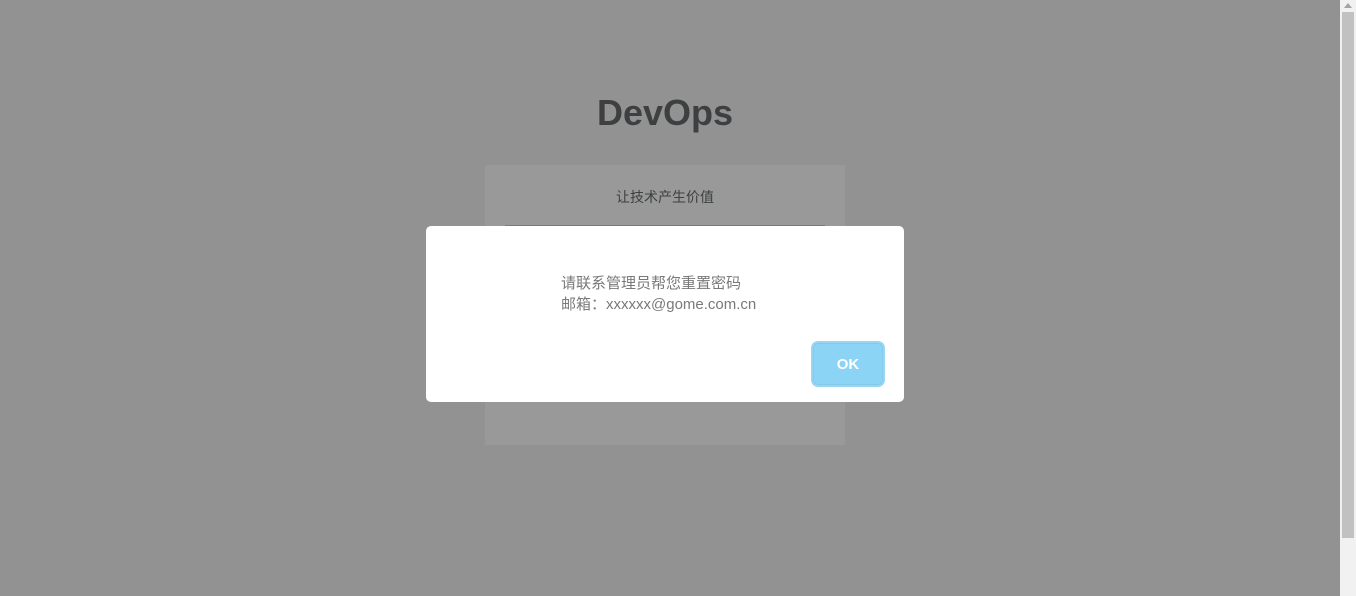  I want to click on scroll-up-arrow-icon, so click(1348, 5).